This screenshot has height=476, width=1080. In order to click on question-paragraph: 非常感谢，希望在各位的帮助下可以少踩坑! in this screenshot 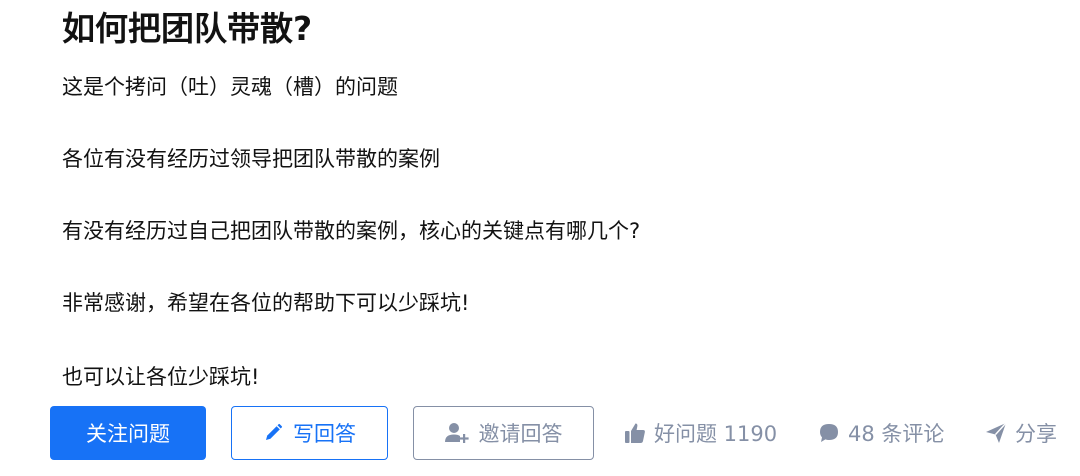, I will do `click(266, 303)`.